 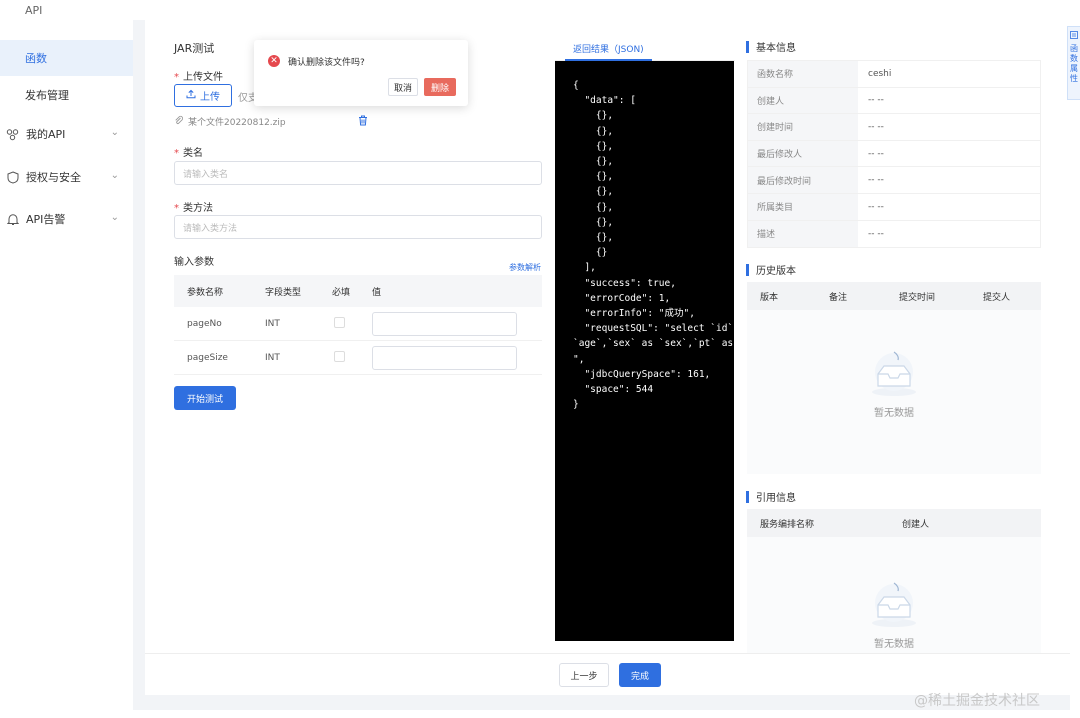 I want to click on required-cell, so click(x=352, y=357).